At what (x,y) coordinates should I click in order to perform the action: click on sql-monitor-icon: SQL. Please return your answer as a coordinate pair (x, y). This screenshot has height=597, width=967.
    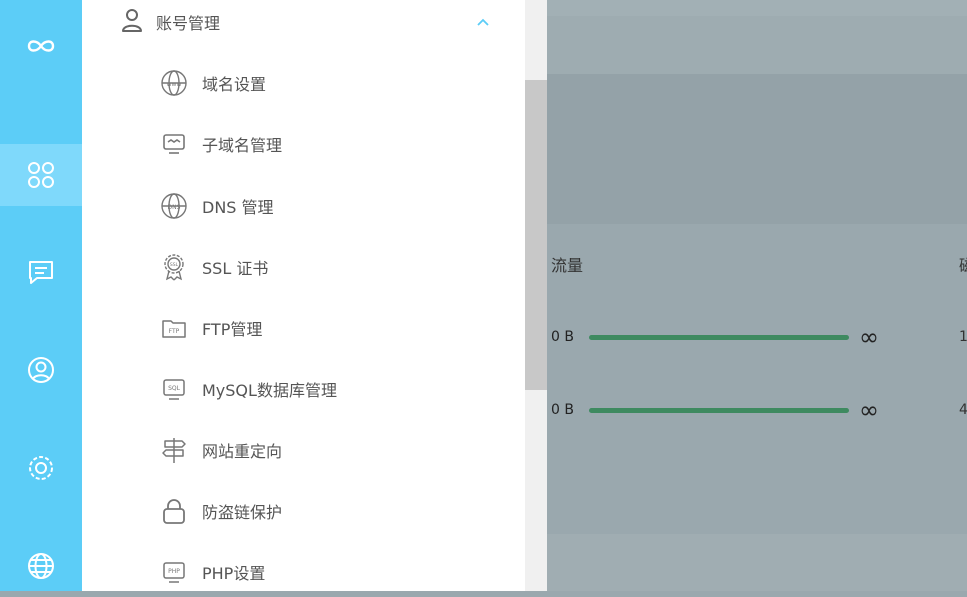
    Looking at the image, I should click on (174, 389).